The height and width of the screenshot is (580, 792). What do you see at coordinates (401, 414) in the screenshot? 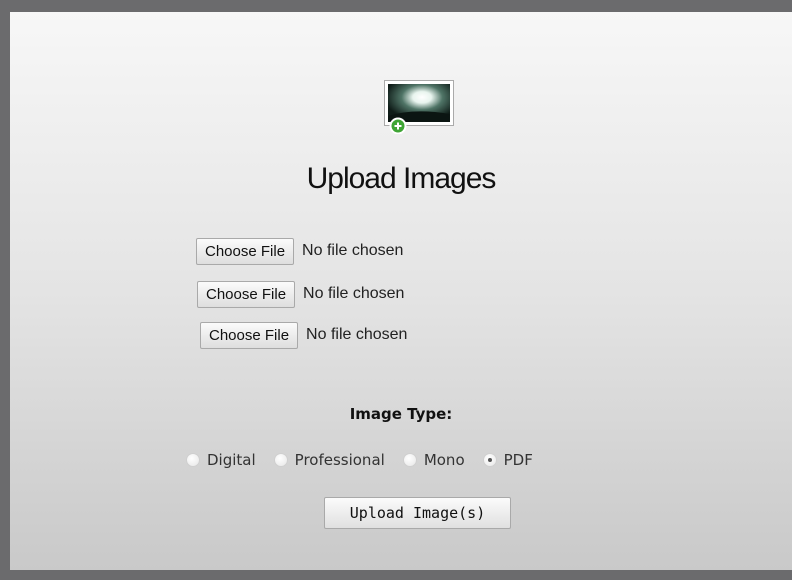
I see `image-type-label: Image Type:` at bounding box center [401, 414].